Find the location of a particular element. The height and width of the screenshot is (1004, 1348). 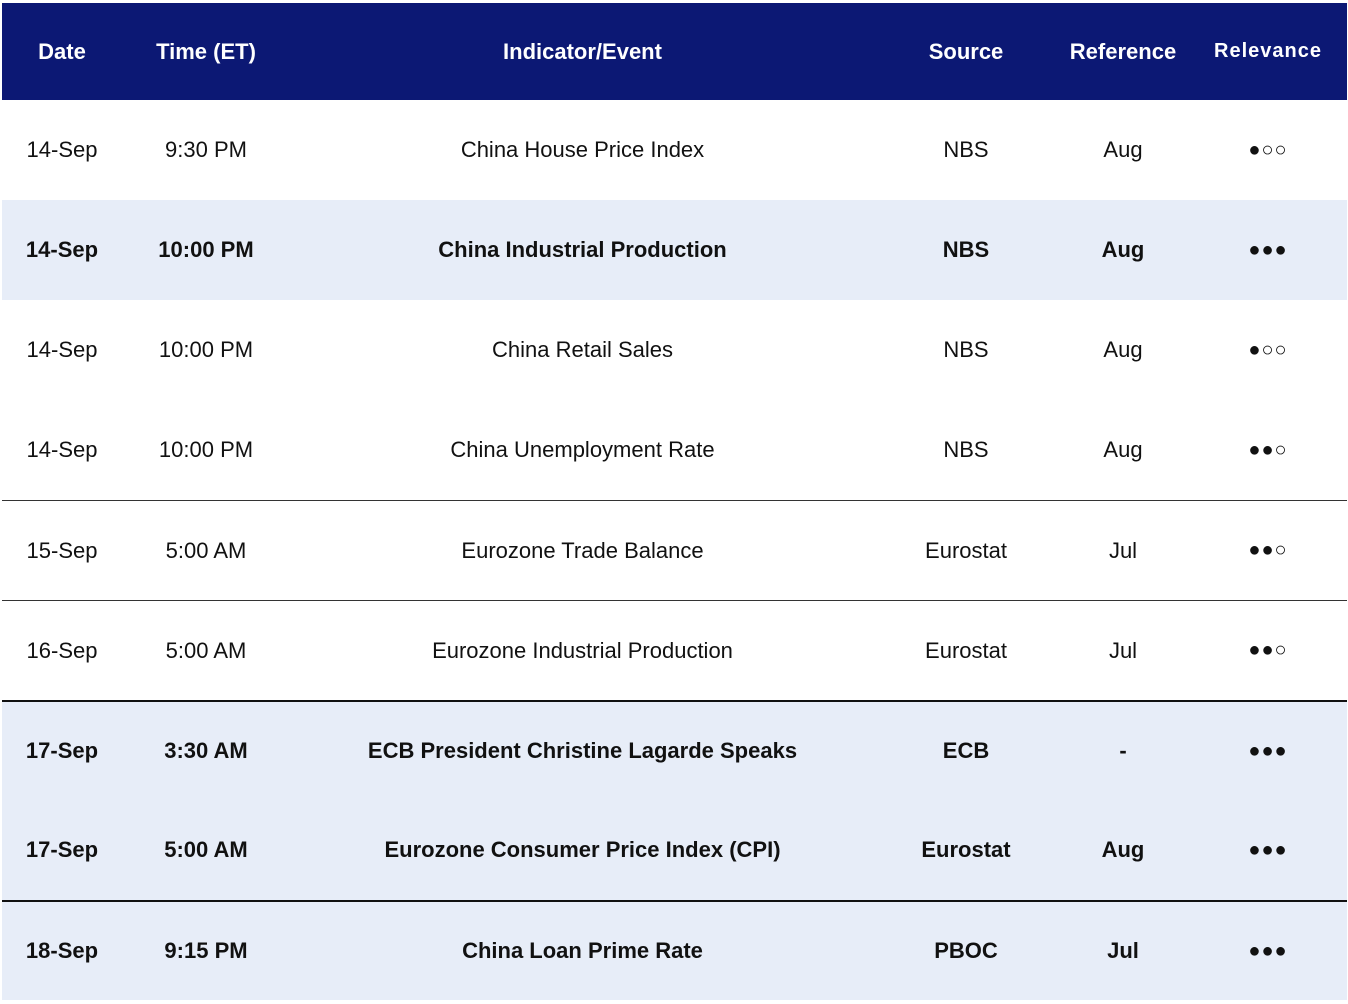

cell-source: ECB is located at coordinates (966, 750).